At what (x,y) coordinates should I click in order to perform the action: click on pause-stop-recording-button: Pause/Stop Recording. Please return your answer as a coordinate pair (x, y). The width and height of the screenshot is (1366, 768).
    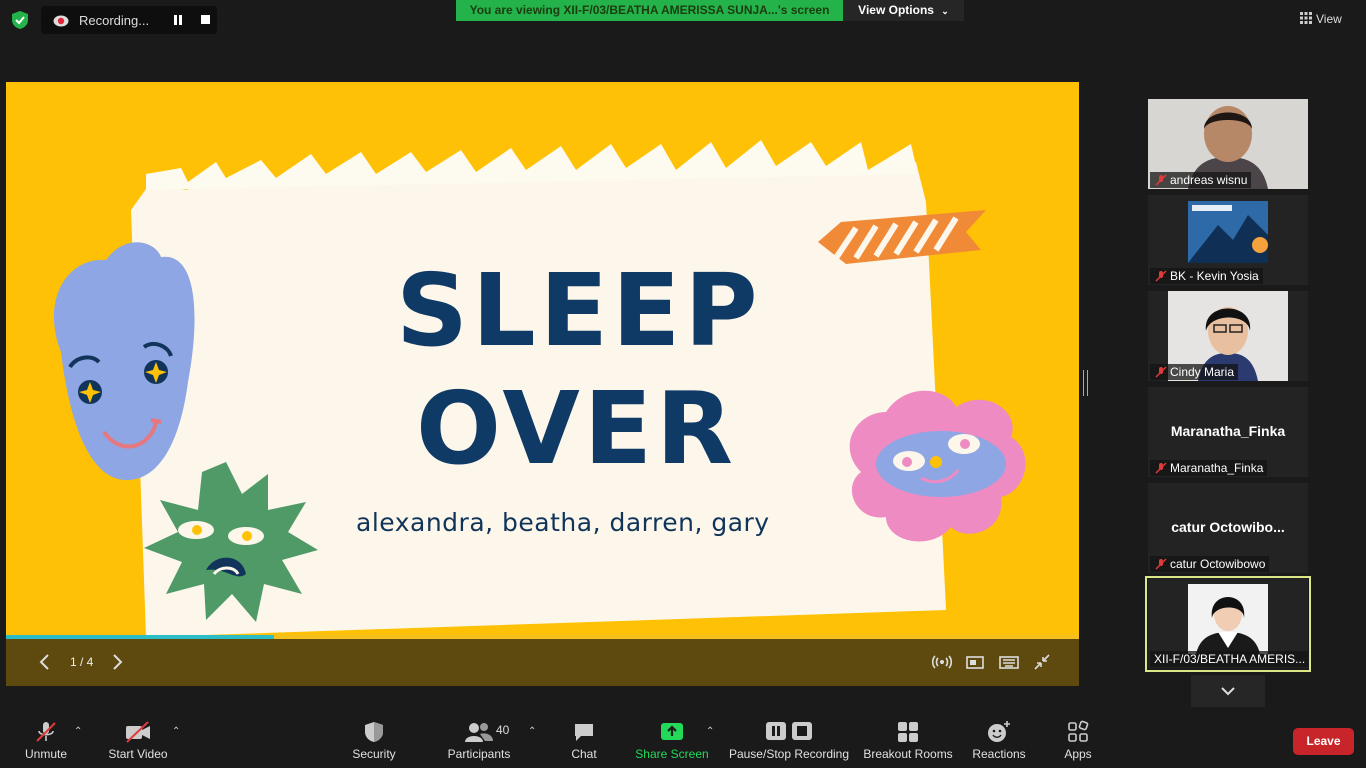
    Looking at the image, I should click on (789, 740).